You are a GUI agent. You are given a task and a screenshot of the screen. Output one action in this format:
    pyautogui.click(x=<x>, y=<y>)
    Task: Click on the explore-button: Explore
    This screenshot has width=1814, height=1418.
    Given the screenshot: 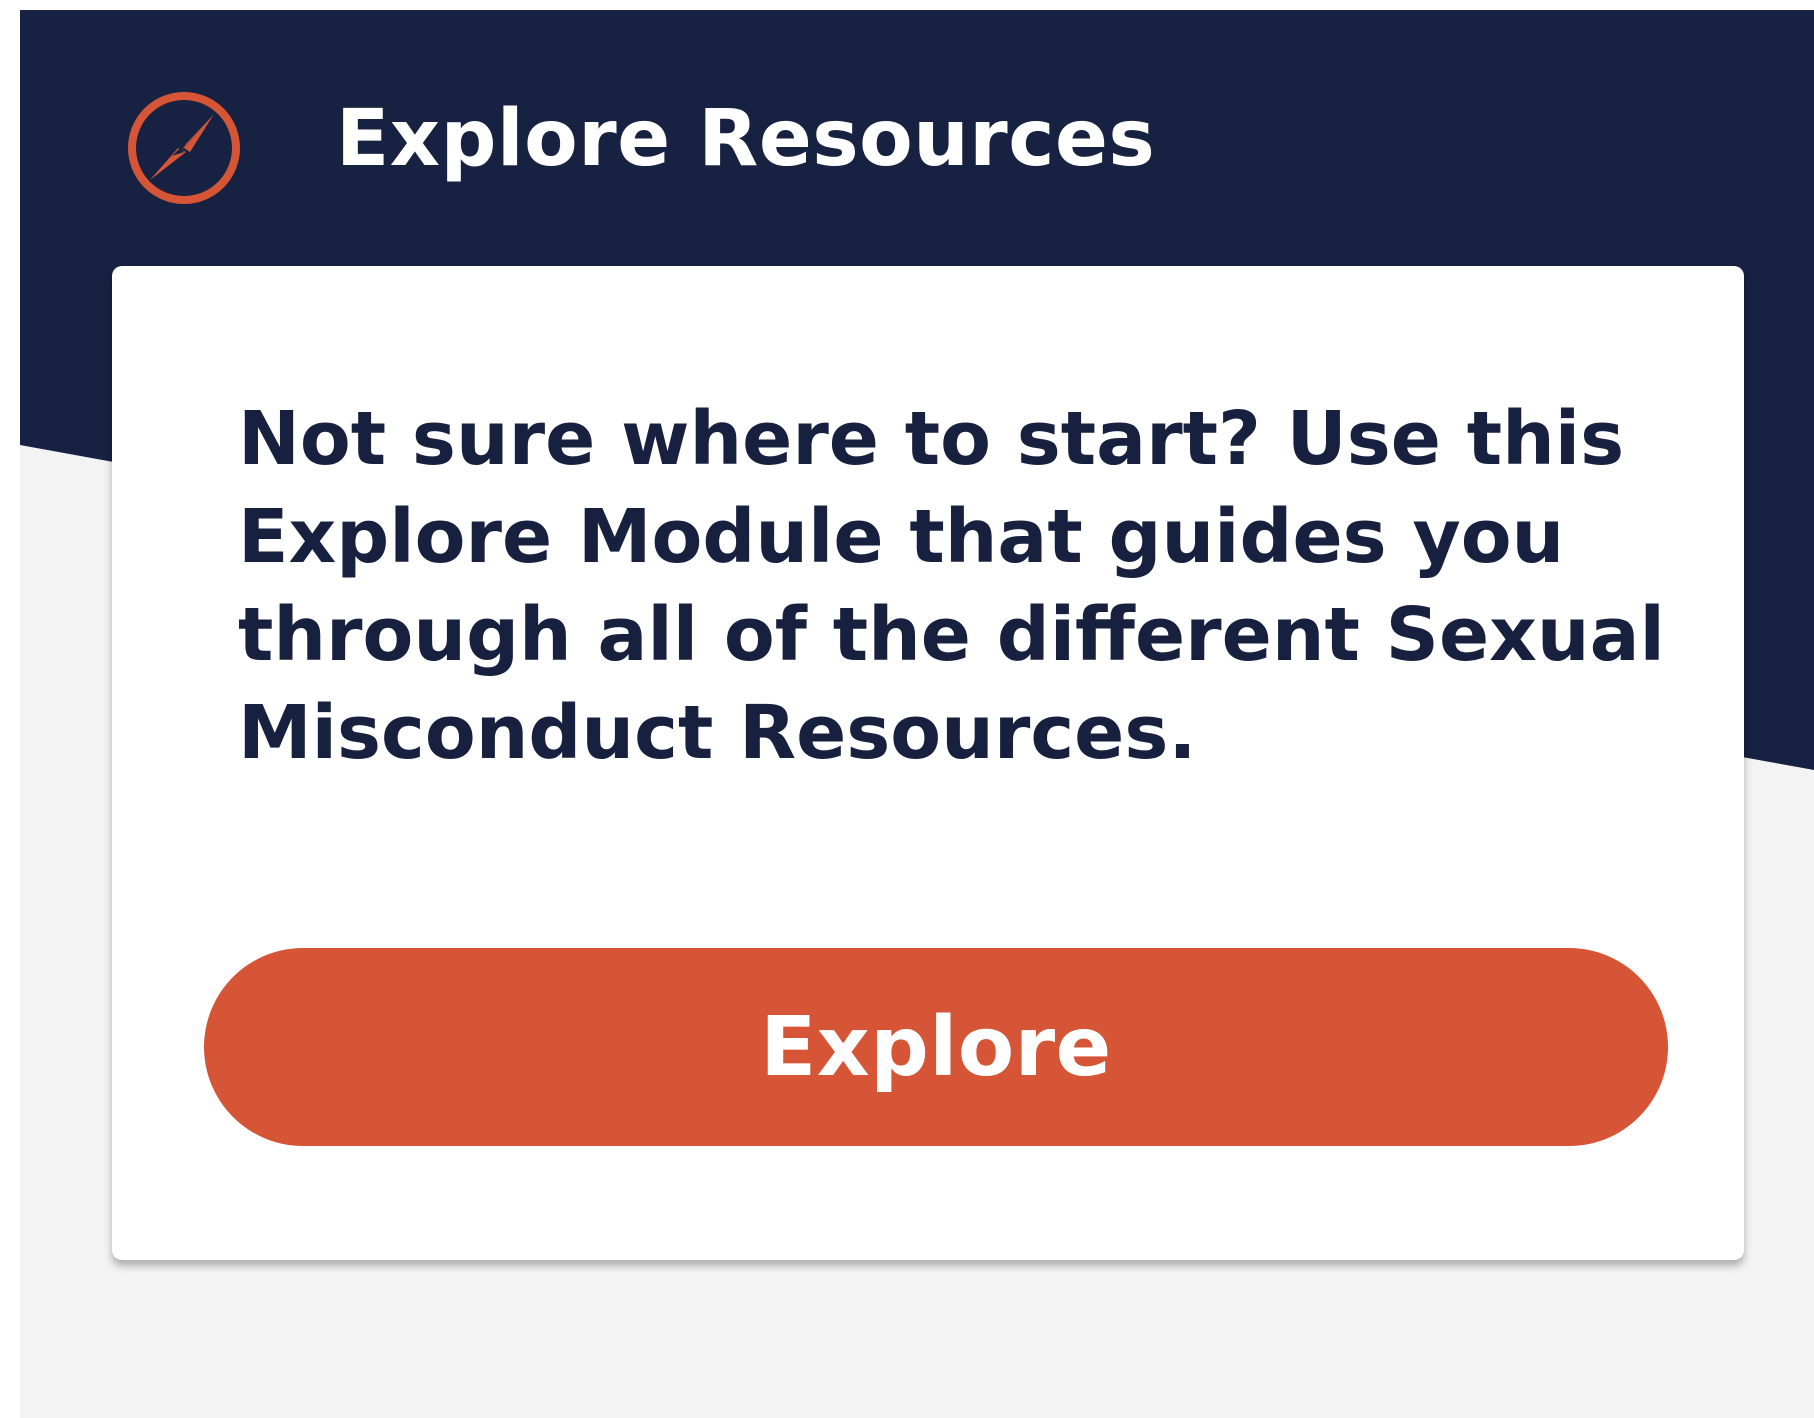 What is the action you would take?
    pyautogui.click(x=936, y=1047)
    